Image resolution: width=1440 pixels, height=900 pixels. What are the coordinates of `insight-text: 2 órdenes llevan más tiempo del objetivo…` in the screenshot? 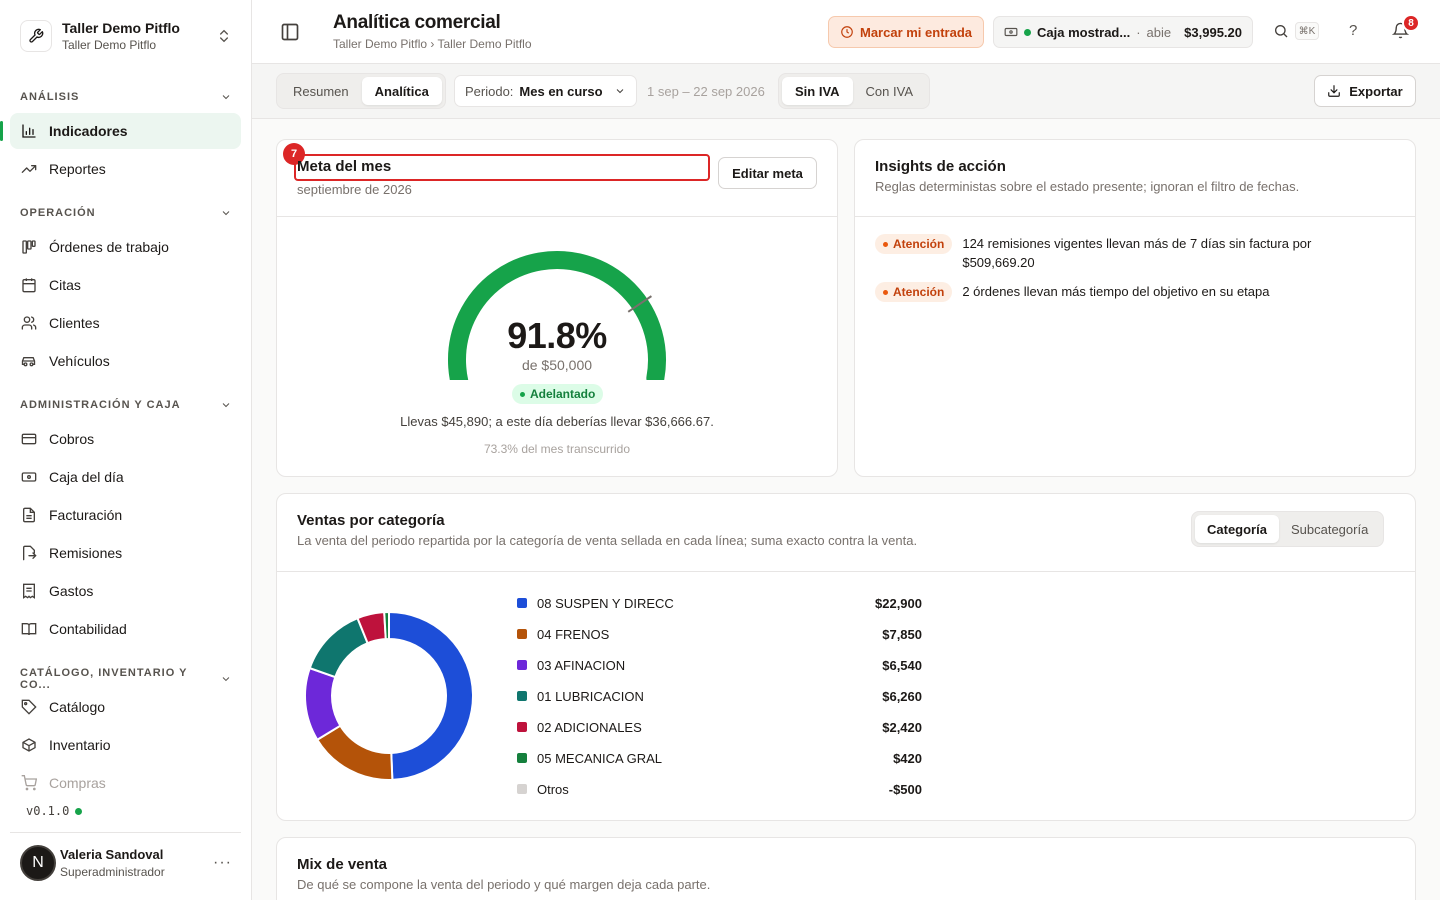 It's located at (1116, 291).